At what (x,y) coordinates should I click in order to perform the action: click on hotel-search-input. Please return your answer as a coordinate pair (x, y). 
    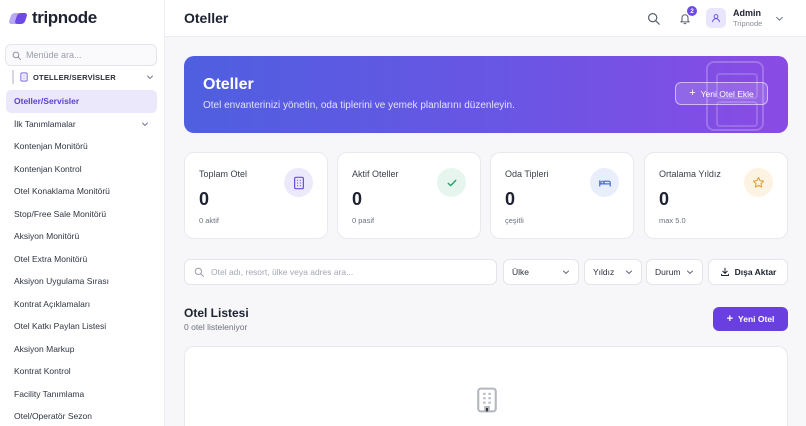
    Looking at the image, I should click on (346, 272).